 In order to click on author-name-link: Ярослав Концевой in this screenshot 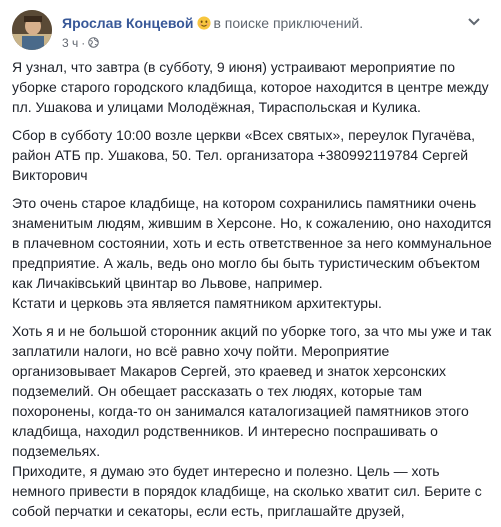, I will do `click(127, 23)`.